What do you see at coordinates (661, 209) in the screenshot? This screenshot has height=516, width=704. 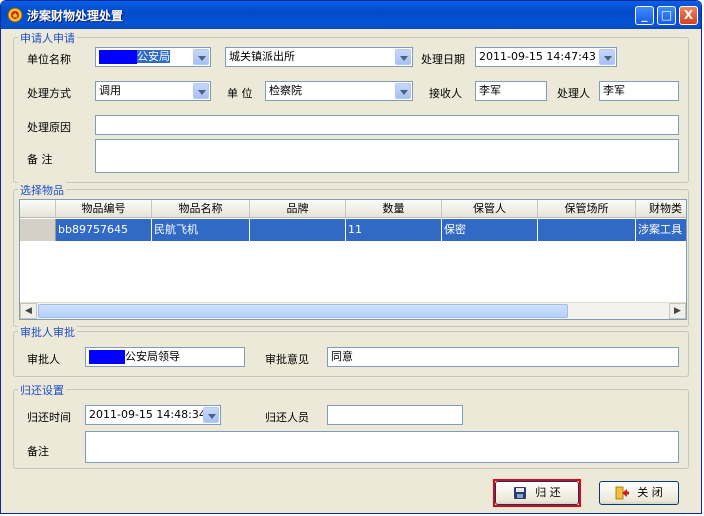 I see `column-header: 财物类` at bounding box center [661, 209].